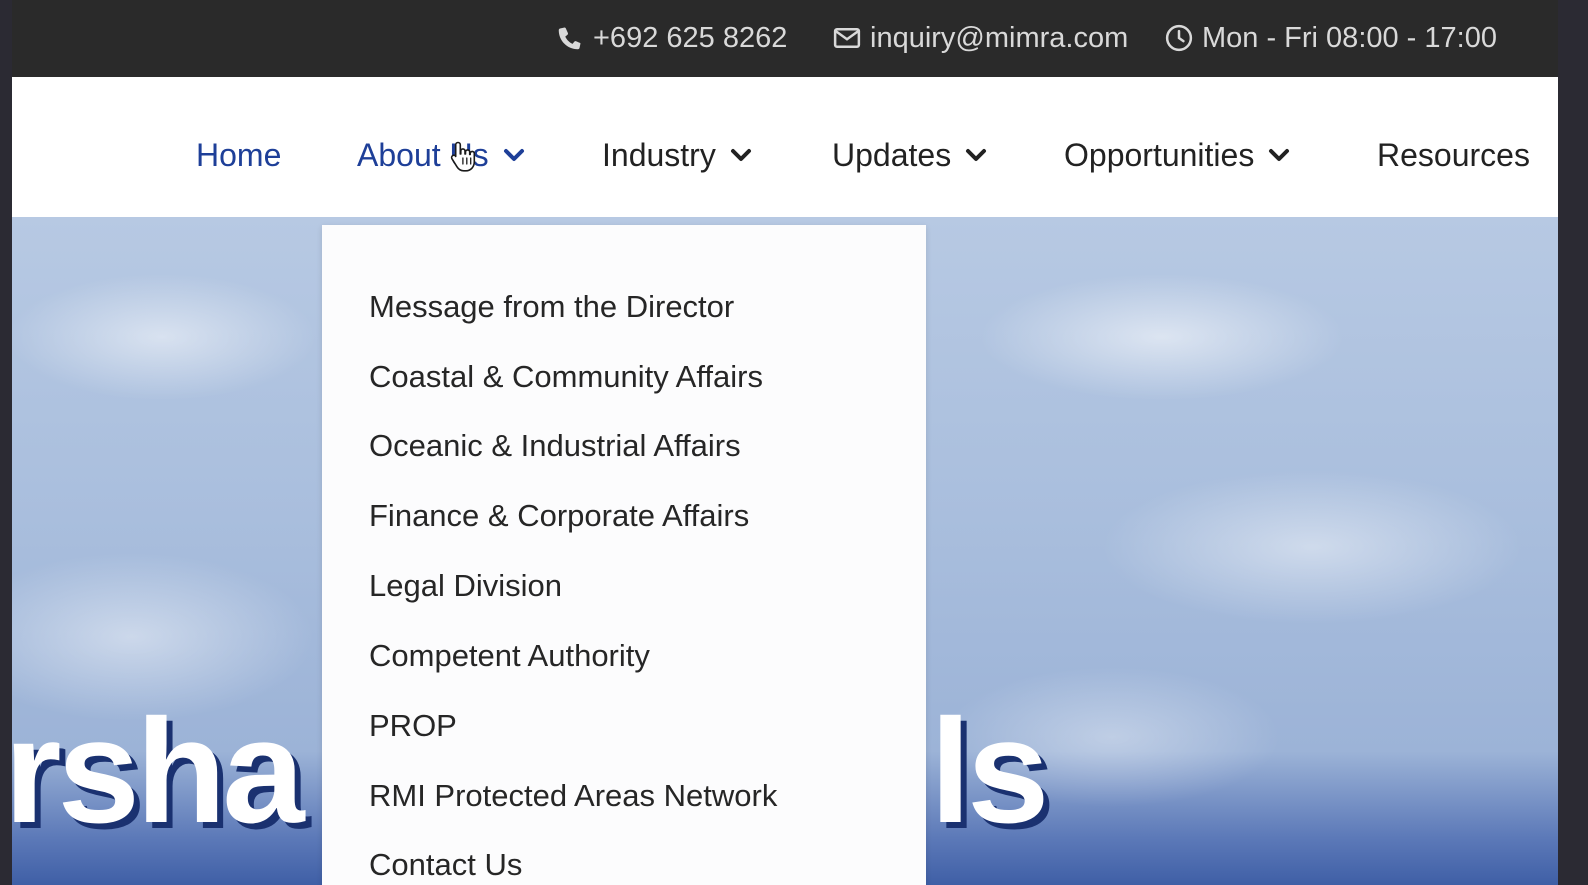 Image resolution: width=1588 pixels, height=885 pixels. What do you see at coordinates (999, 37) in the screenshot?
I see `email-address: inquiry@mimra.com` at bounding box center [999, 37].